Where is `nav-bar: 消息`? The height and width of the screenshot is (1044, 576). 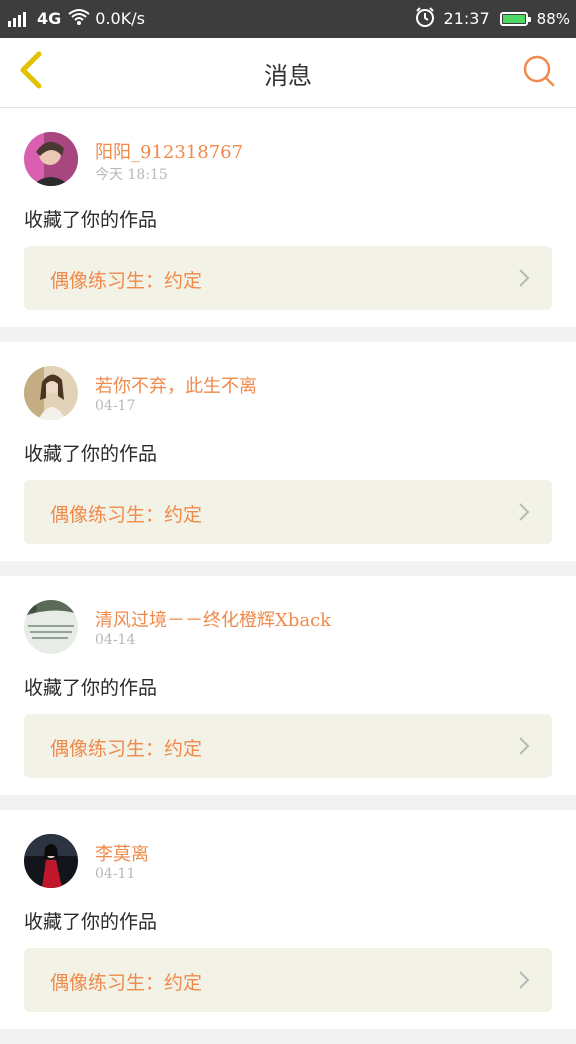
nav-bar: 消息 is located at coordinates (288, 73).